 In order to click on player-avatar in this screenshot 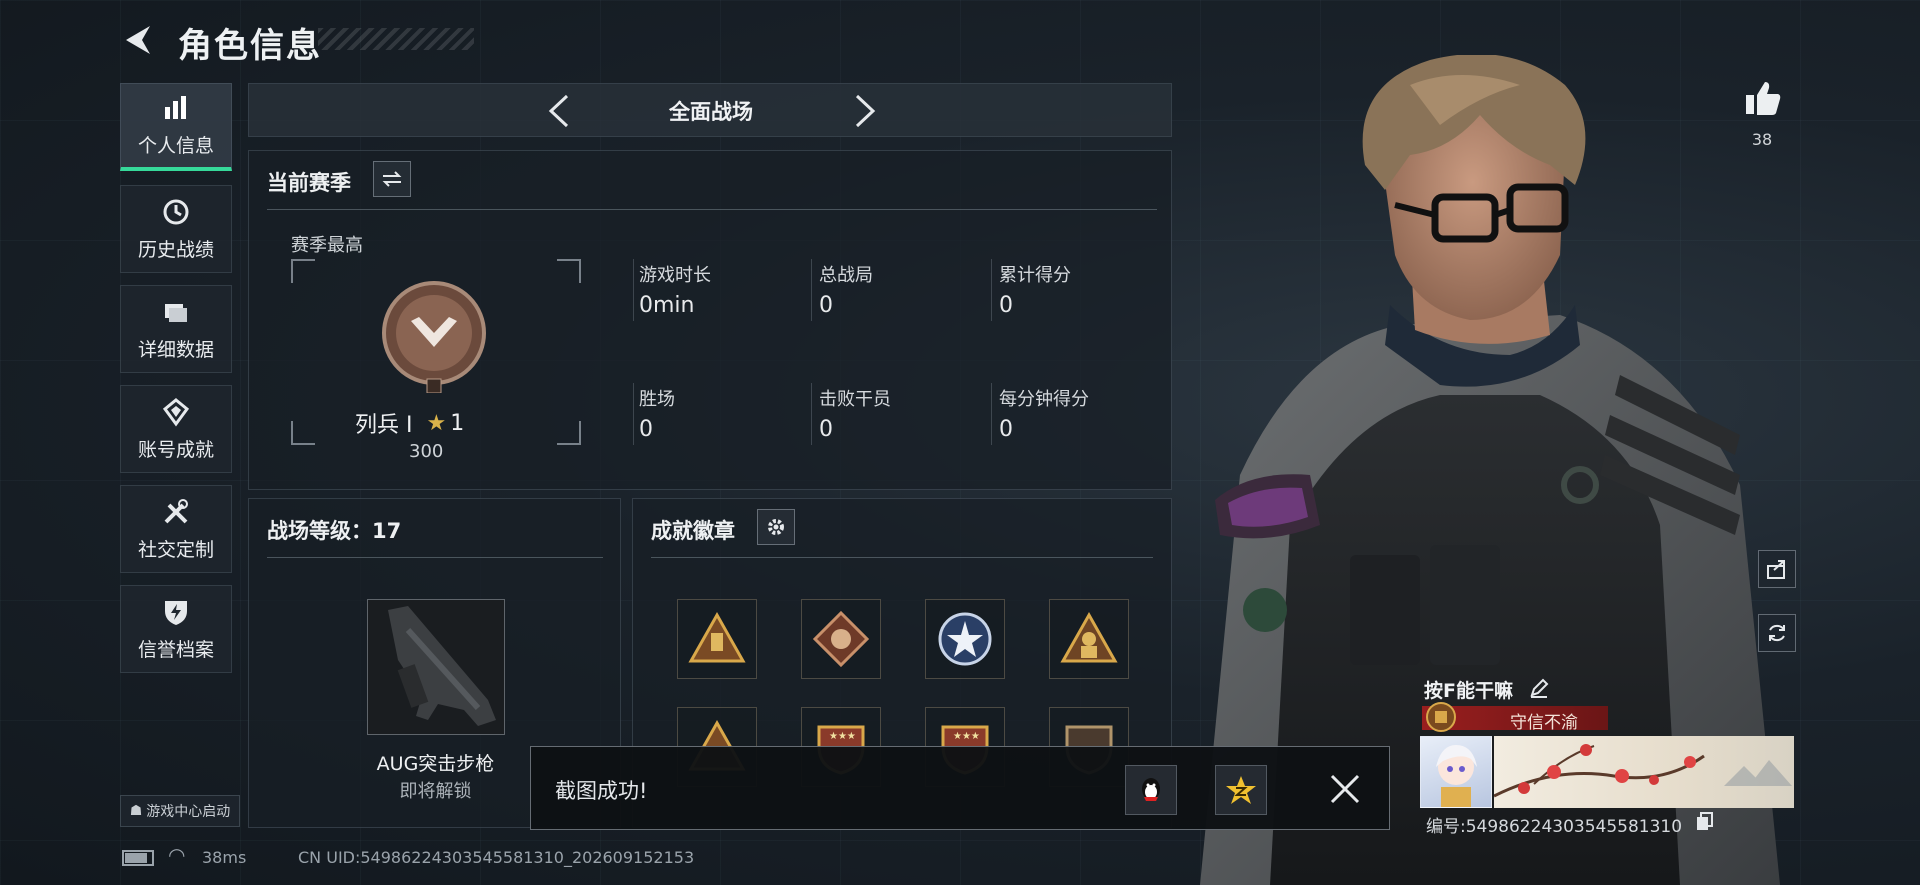, I will do `click(1456, 772)`.